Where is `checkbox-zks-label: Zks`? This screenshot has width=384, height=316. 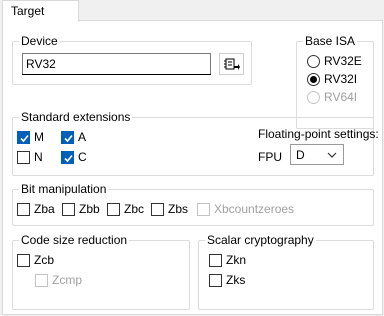 checkbox-zks-label: Zks is located at coordinates (235, 280).